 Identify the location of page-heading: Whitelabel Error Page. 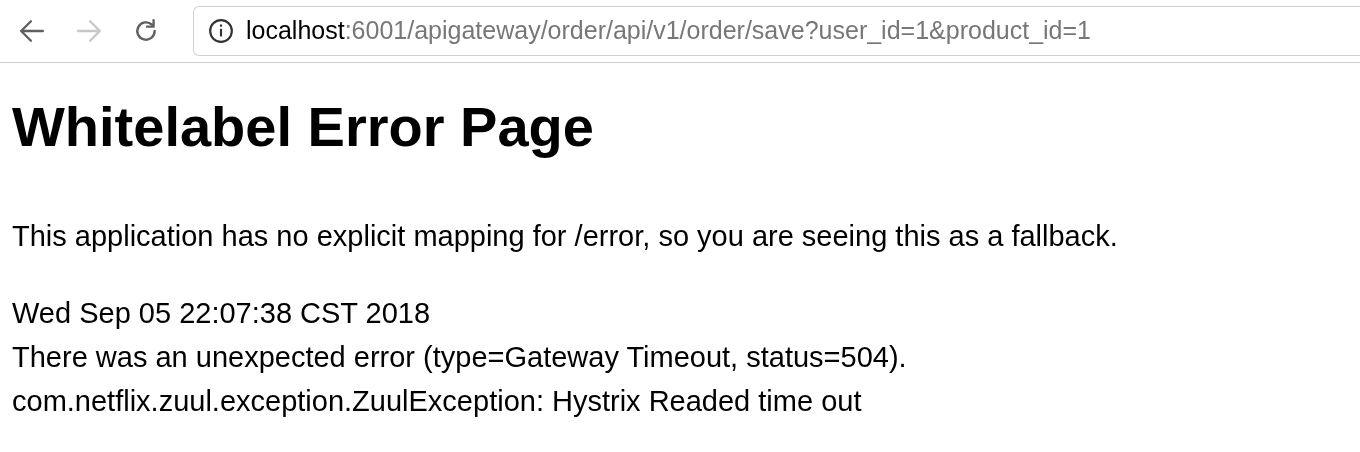
(303, 127).